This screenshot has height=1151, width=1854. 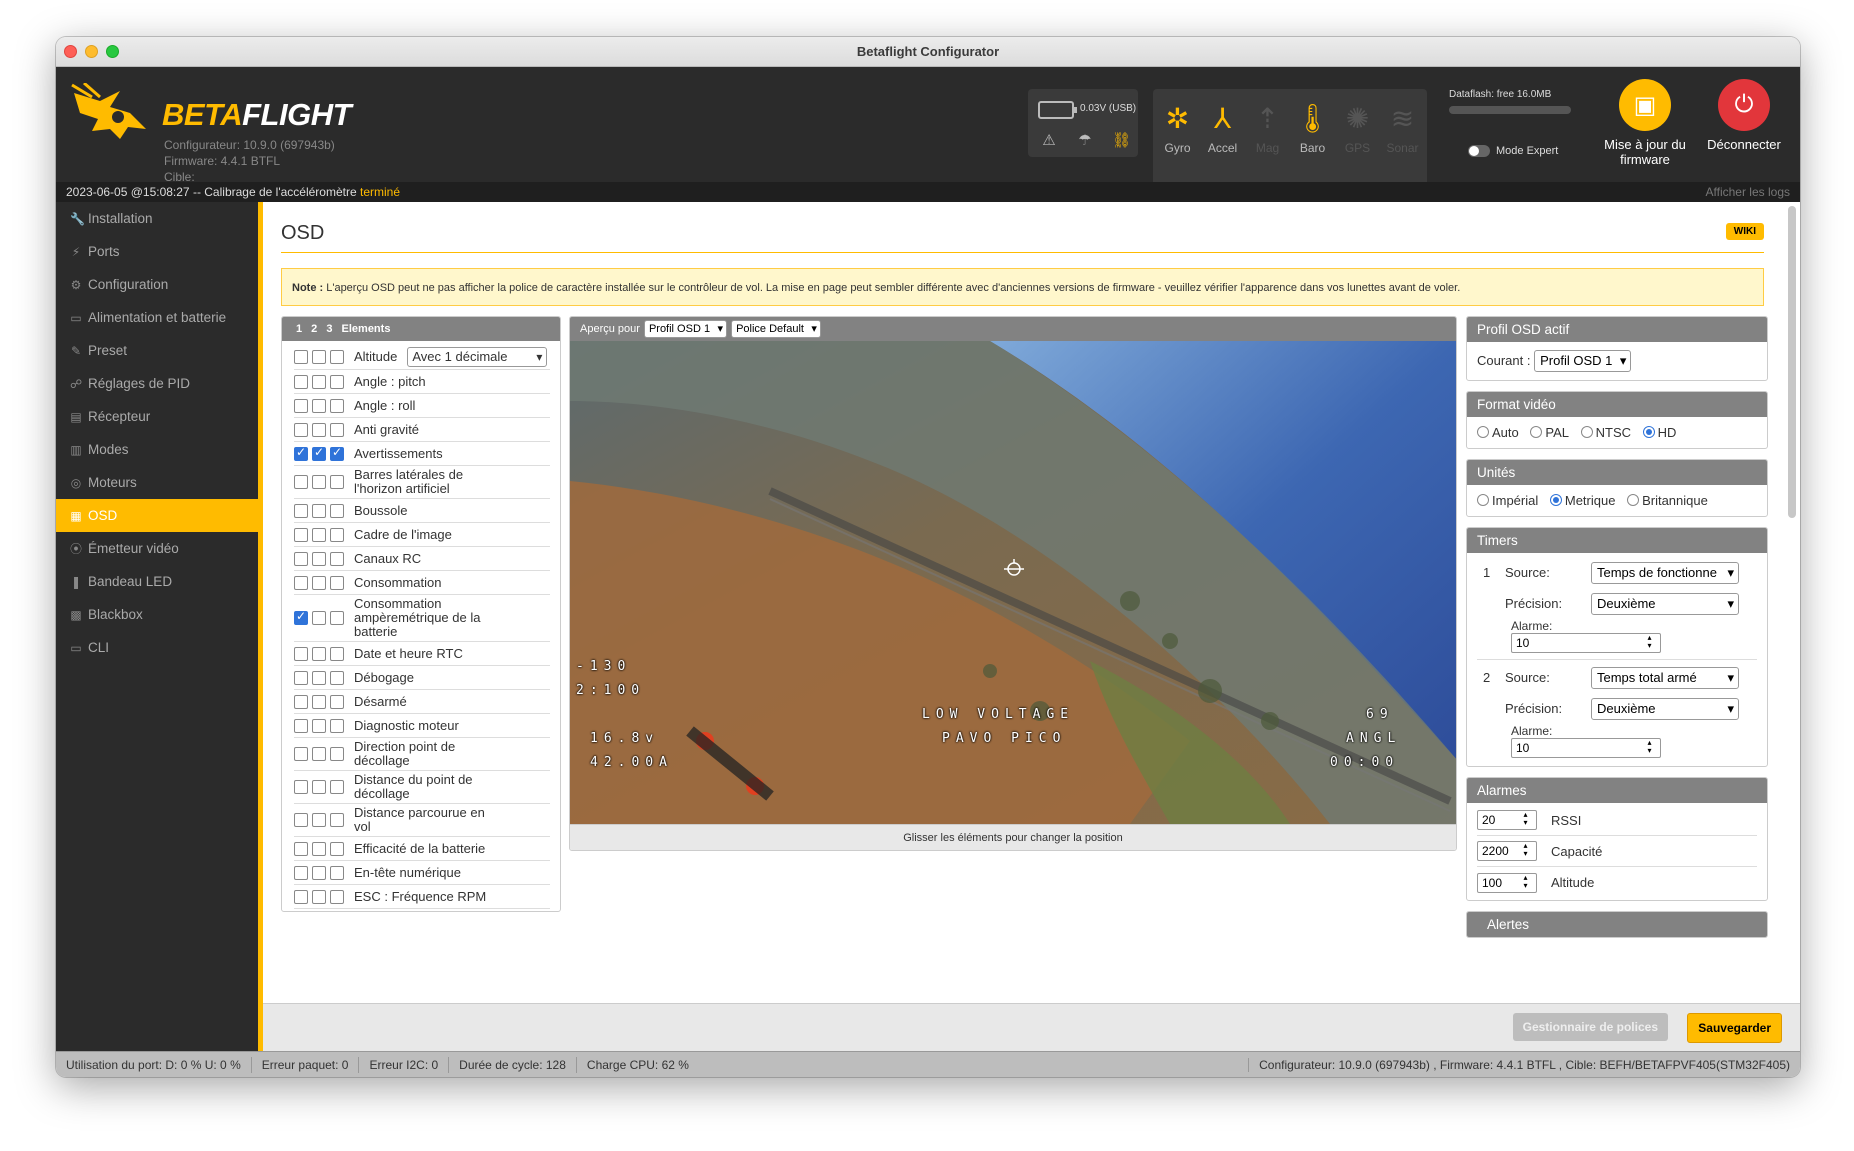 I want to click on alarm-rssi-input: 20, so click(x=1507, y=820).